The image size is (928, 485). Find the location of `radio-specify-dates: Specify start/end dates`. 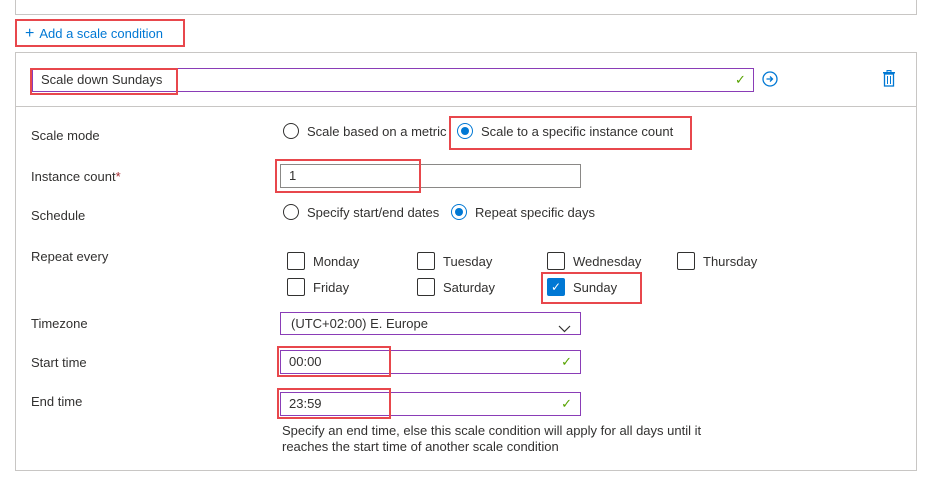

radio-specify-dates: Specify start/end dates is located at coordinates (361, 212).